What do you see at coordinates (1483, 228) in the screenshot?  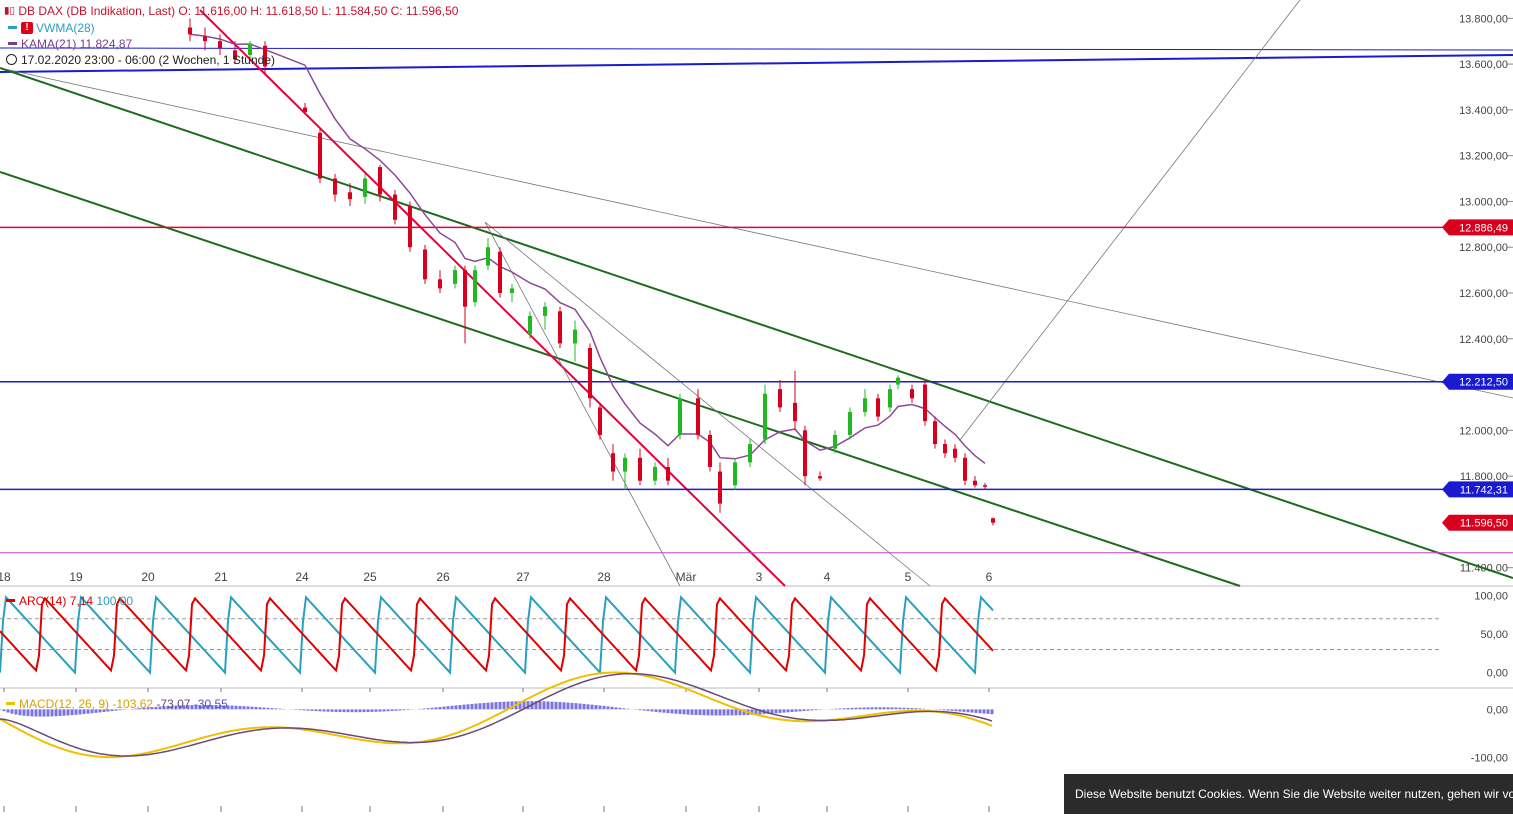 I see `price-level-label: 12.886,49` at bounding box center [1483, 228].